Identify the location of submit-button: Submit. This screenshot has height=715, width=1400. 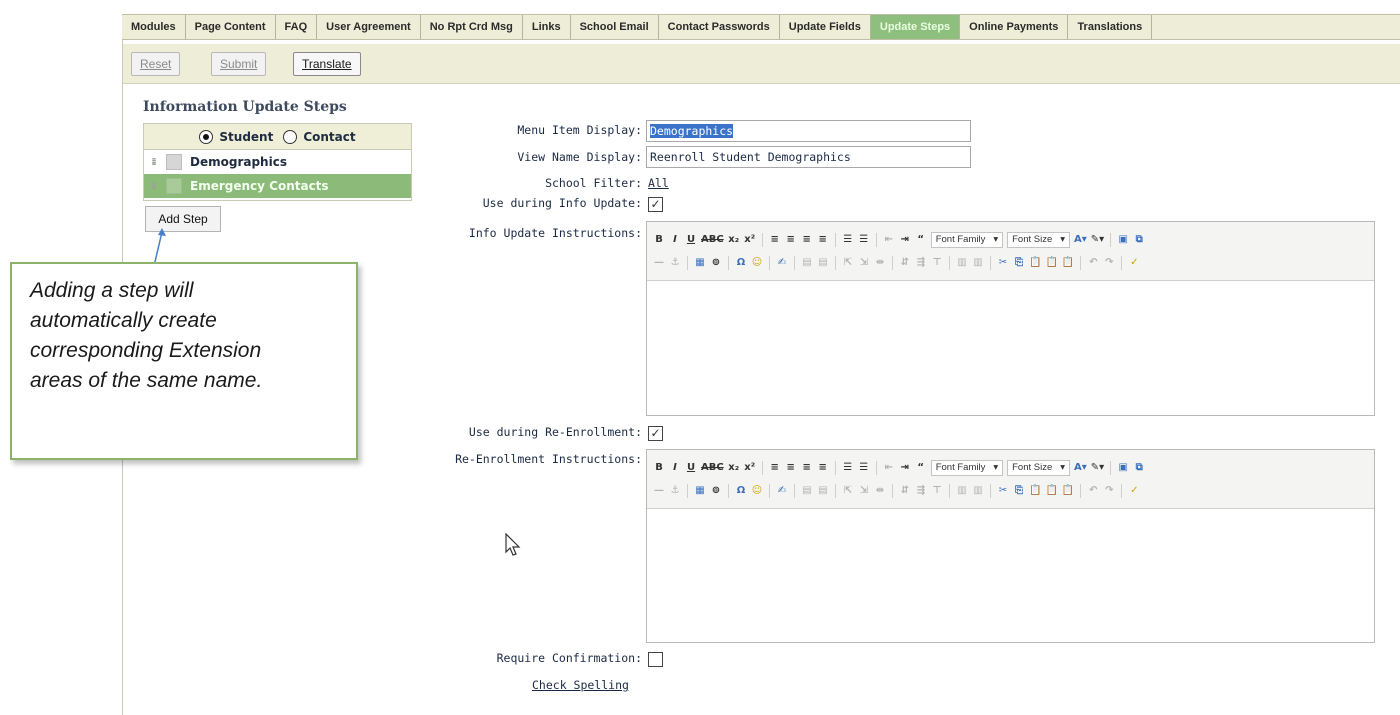
(239, 64).